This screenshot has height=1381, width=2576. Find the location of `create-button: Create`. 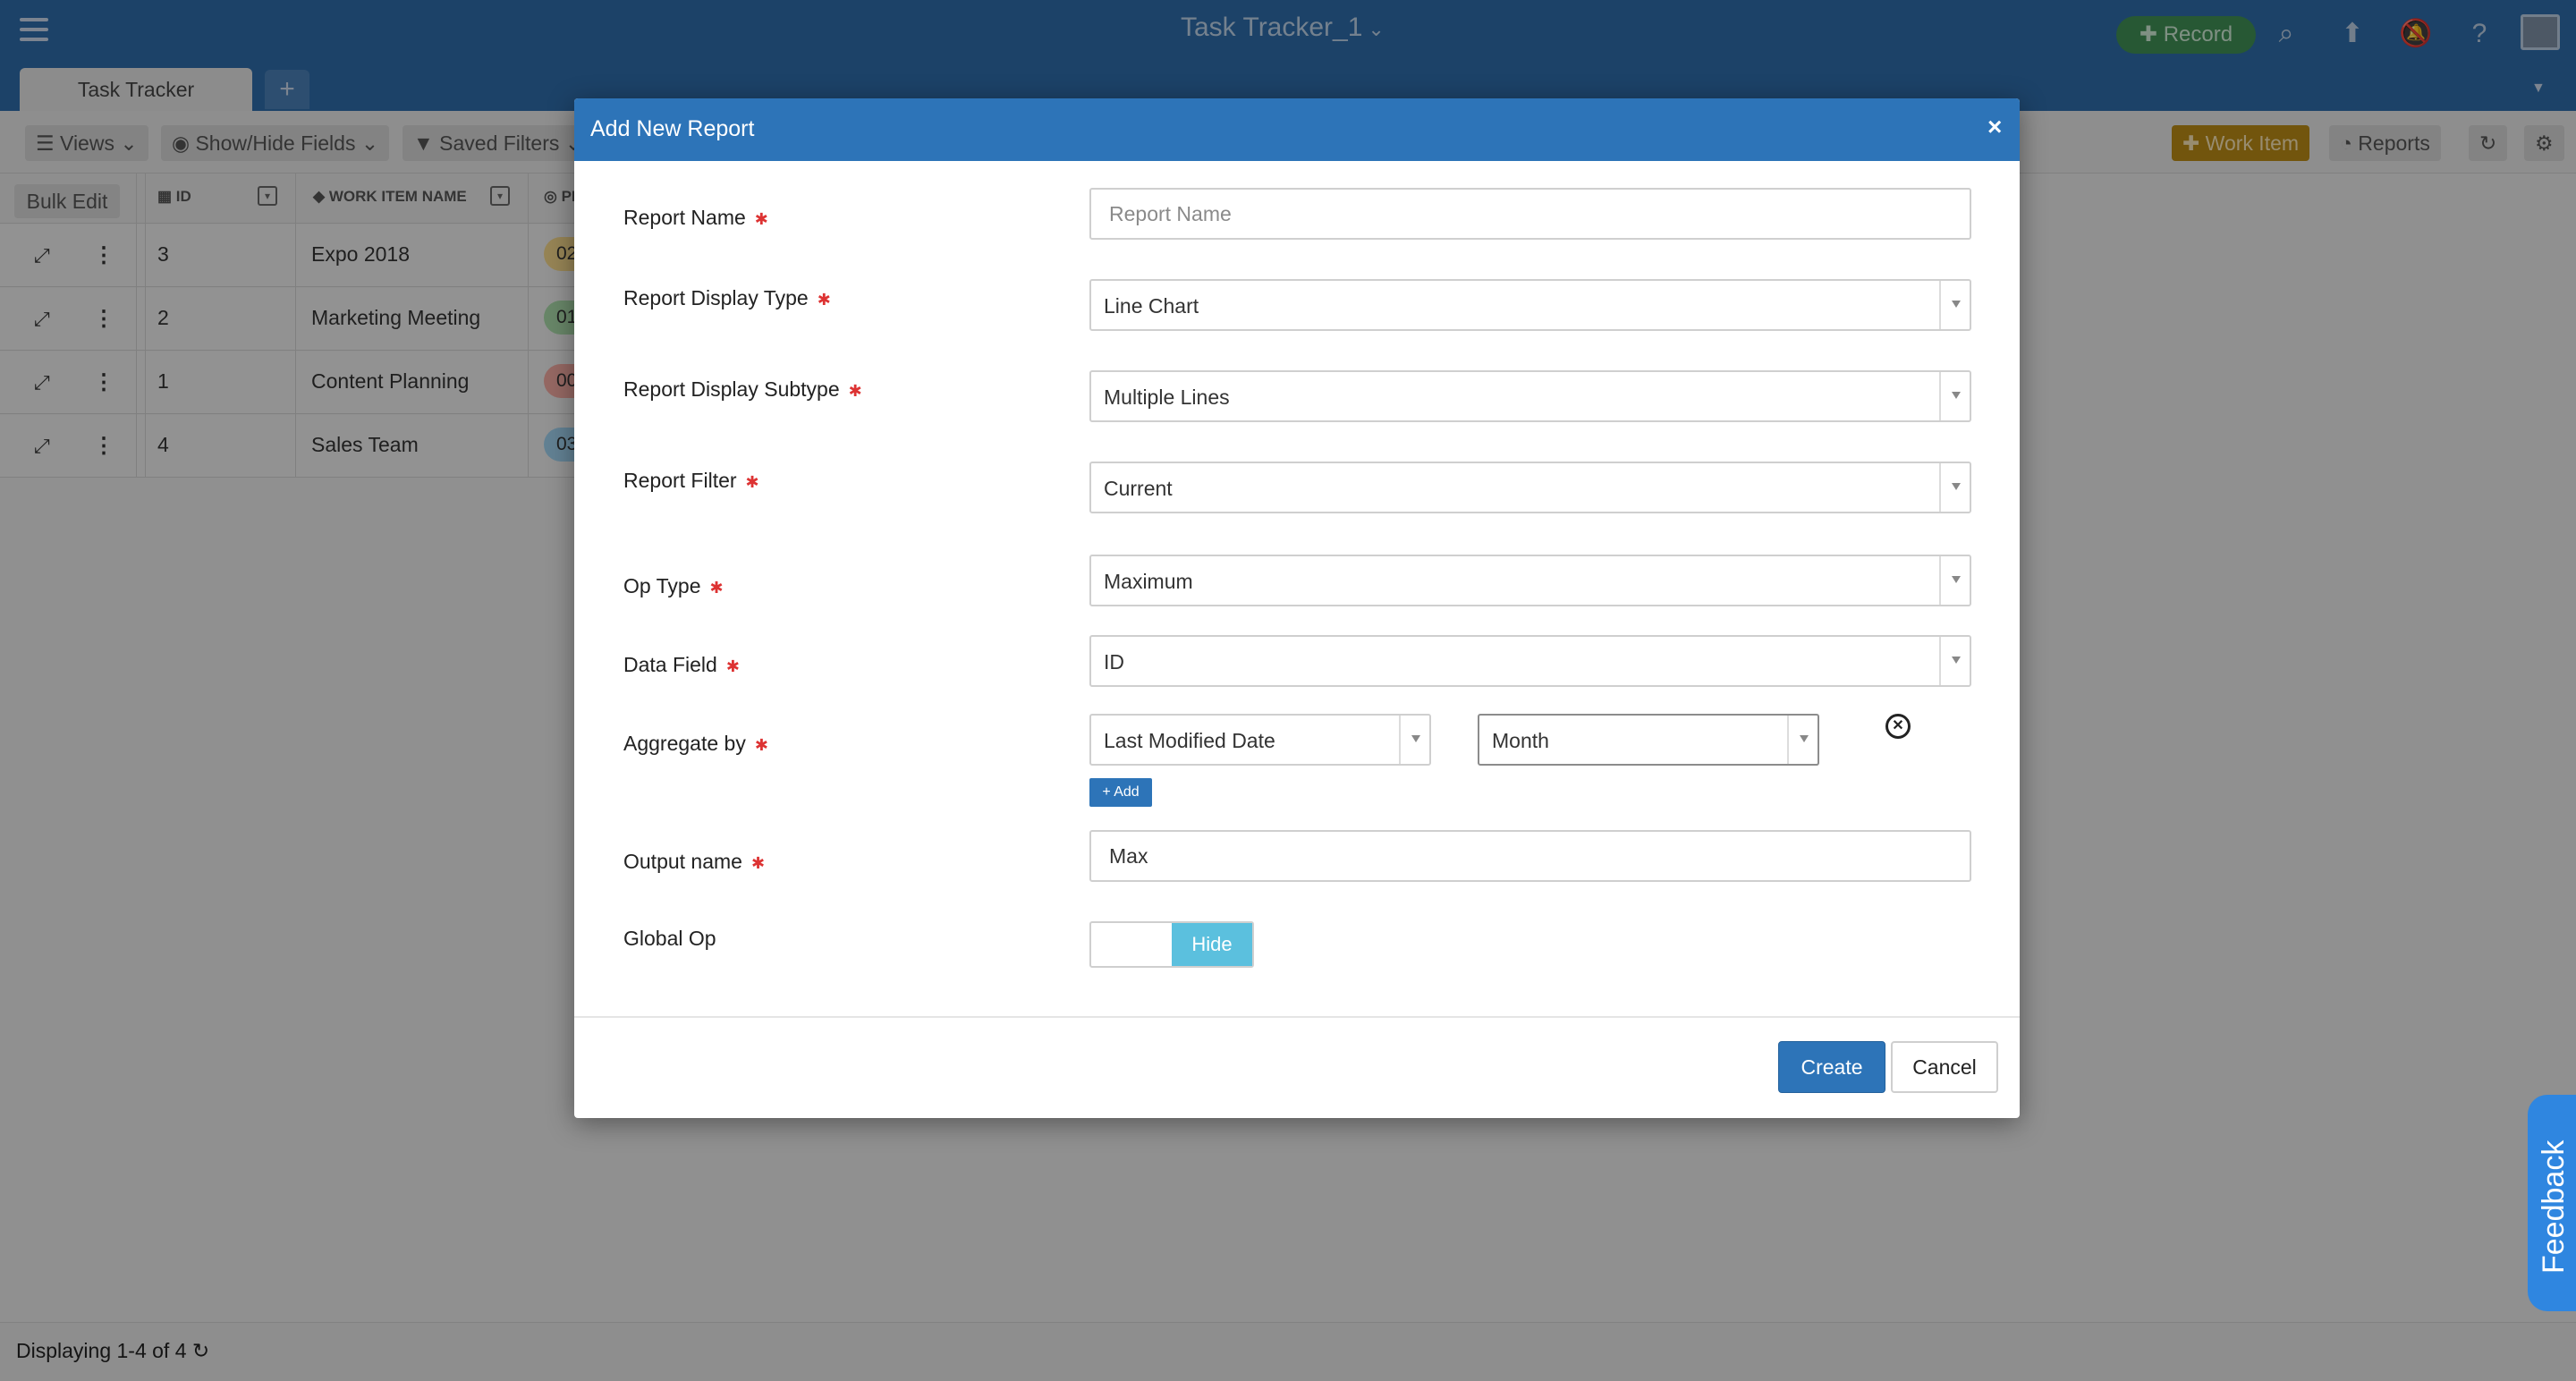

create-button: Create is located at coordinates (1831, 1067).